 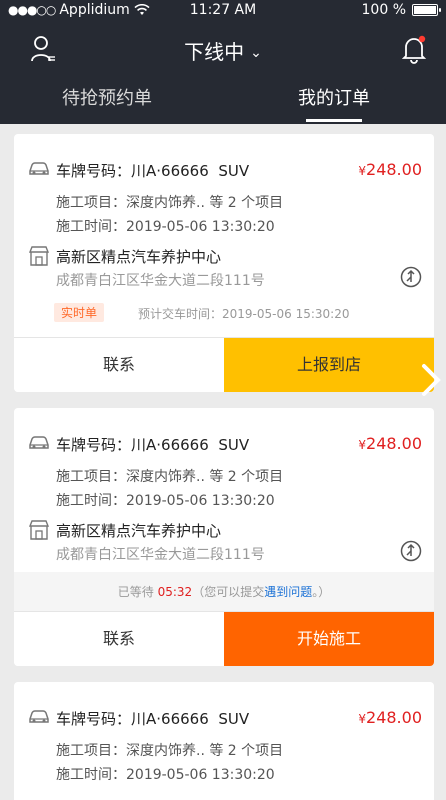 What do you see at coordinates (223, 102) in the screenshot?
I see `tab-bar: 待抢预约单 我的订单` at bounding box center [223, 102].